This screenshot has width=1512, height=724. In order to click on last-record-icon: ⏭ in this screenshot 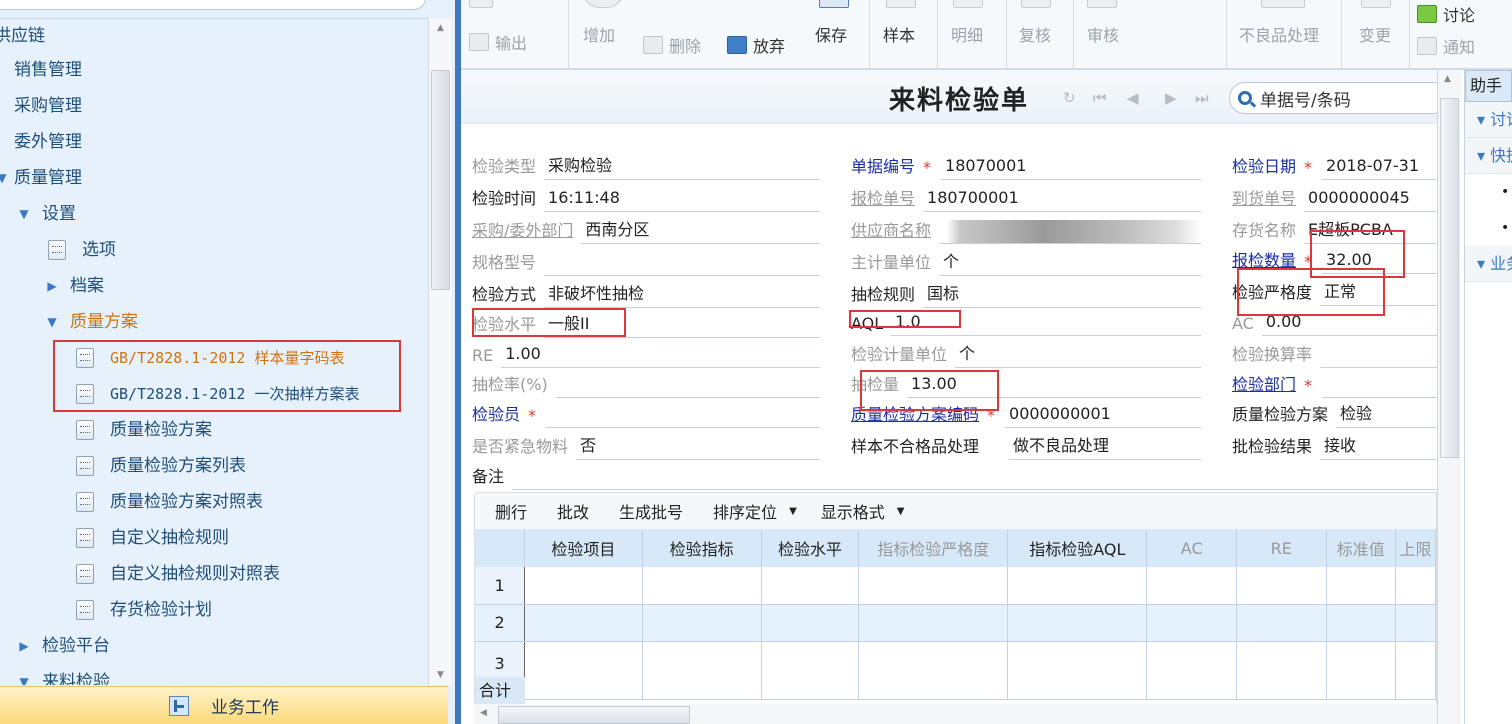, I will do `click(1202, 98)`.